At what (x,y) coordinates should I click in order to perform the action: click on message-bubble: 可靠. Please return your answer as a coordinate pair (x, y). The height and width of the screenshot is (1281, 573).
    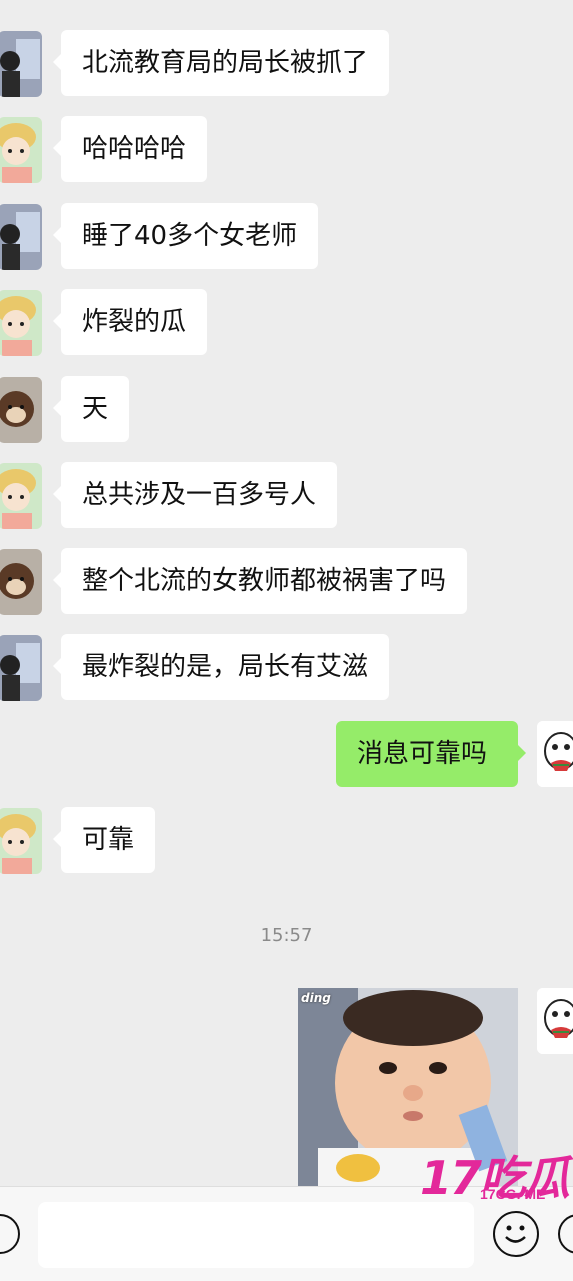
    Looking at the image, I should click on (104, 840).